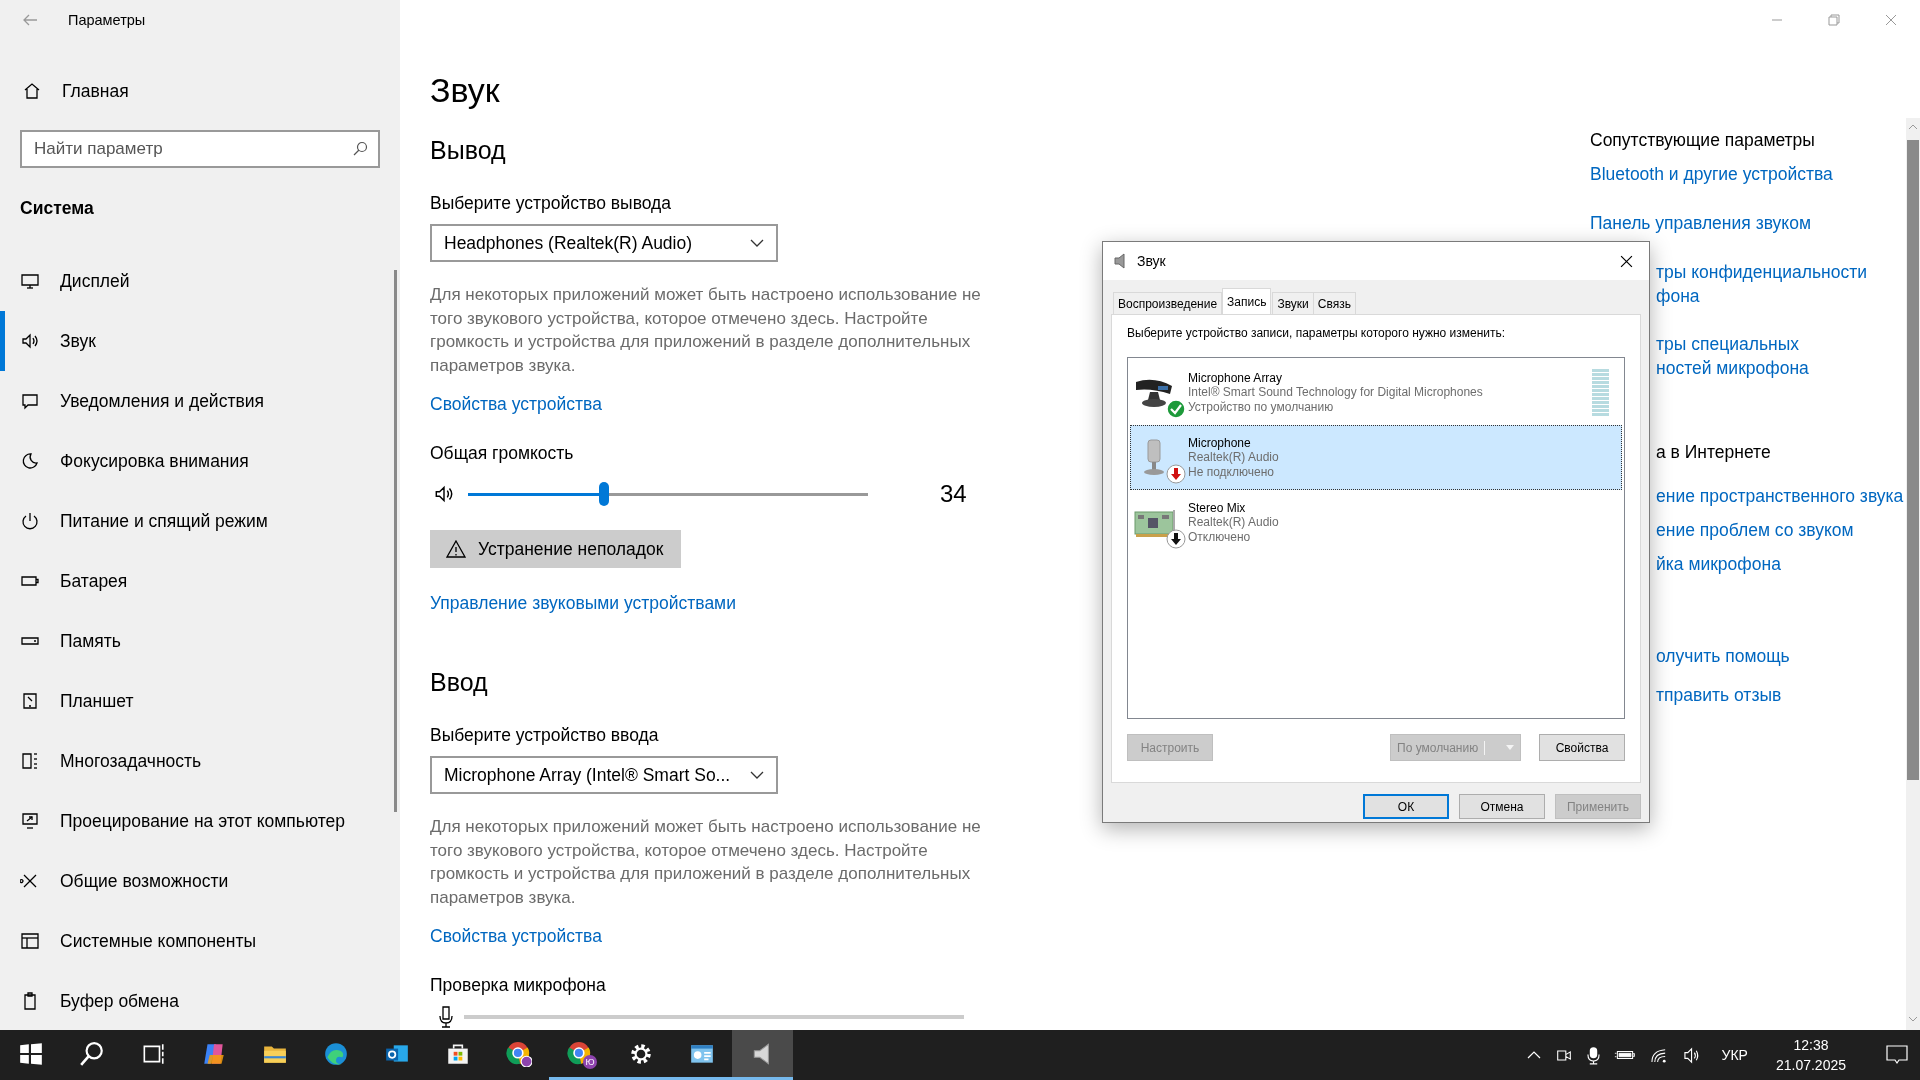 This screenshot has width=1920, height=1080. I want to click on field-label: Выберите устройство ввода, so click(545, 735).